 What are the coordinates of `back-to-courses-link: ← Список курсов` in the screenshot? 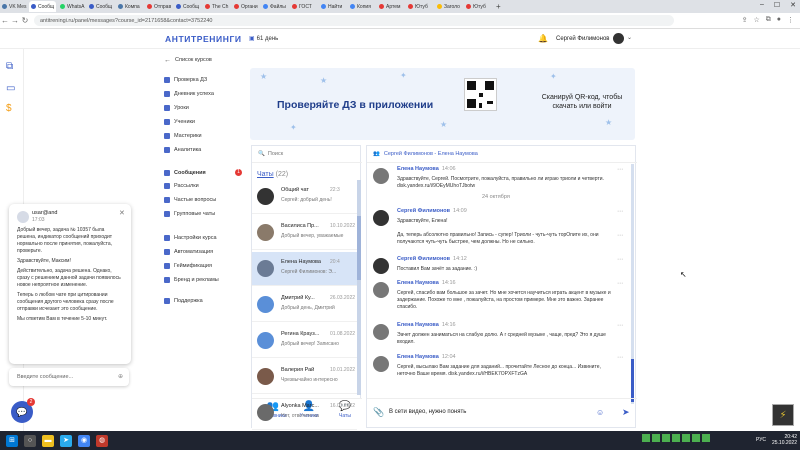 It's located at (188, 60).